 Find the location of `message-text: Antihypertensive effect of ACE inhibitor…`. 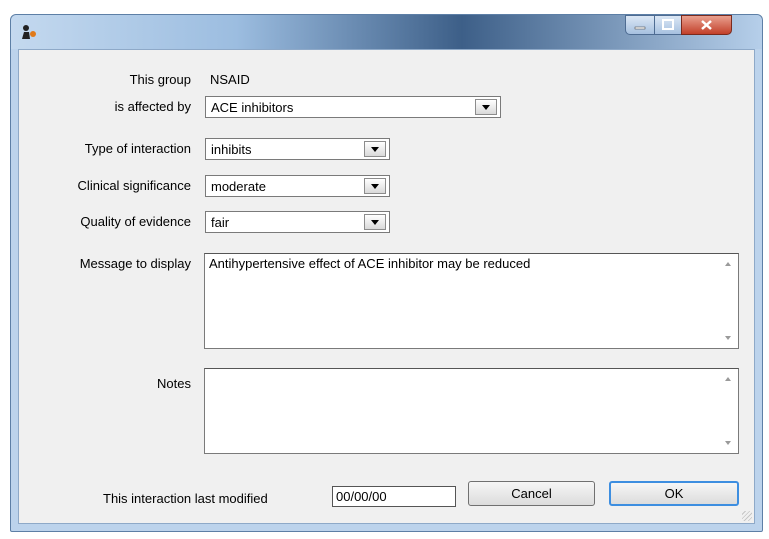

message-text: Antihypertensive effect of ACE inhibitor… is located at coordinates (370, 263).